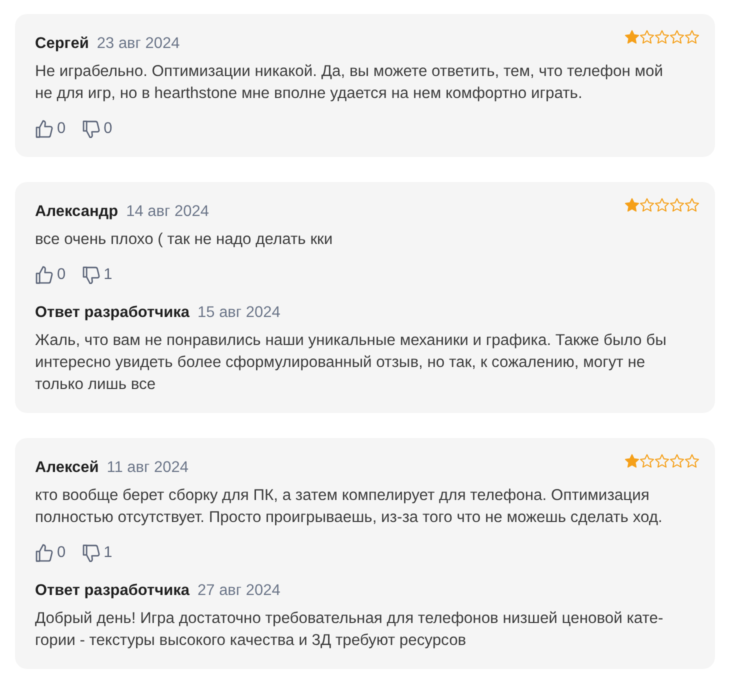 Image resolution: width=748 pixels, height=684 pixels. Describe the element at coordinates (62, 44) in the screenshot. I see `author-name: Сергей` at that location.